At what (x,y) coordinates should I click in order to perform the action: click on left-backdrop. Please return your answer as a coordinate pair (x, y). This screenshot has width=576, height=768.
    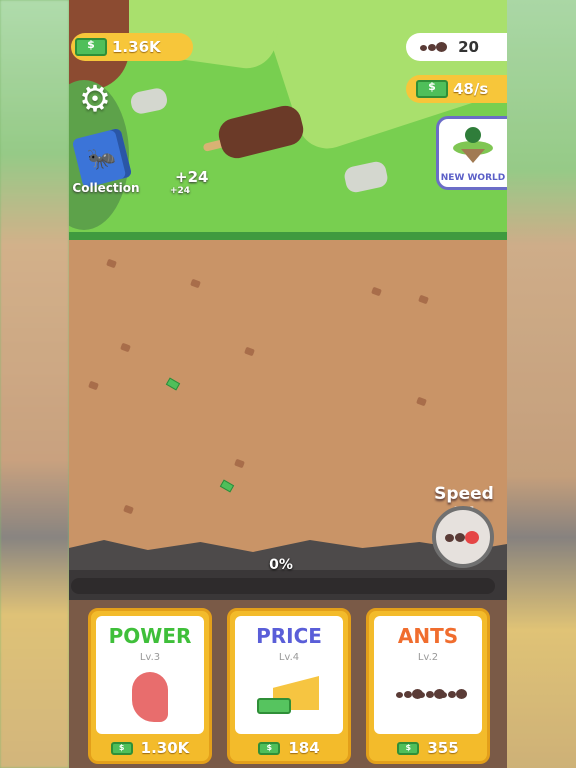
    Looking at the image, I should click on (34, 384).